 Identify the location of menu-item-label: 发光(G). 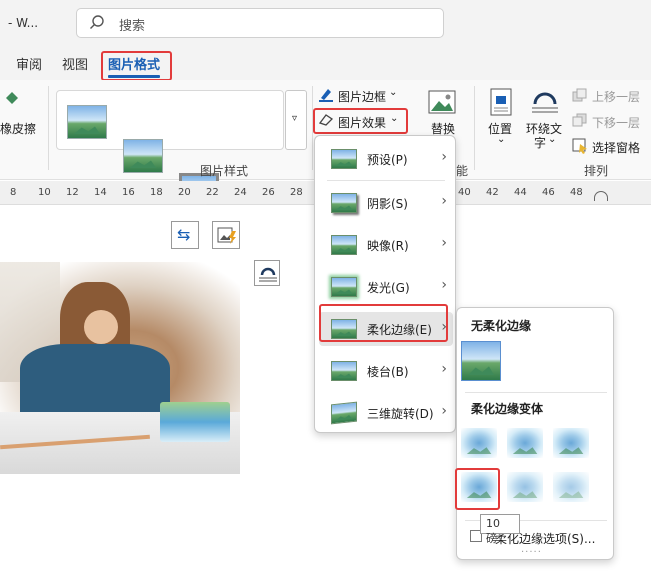
(388, 288).